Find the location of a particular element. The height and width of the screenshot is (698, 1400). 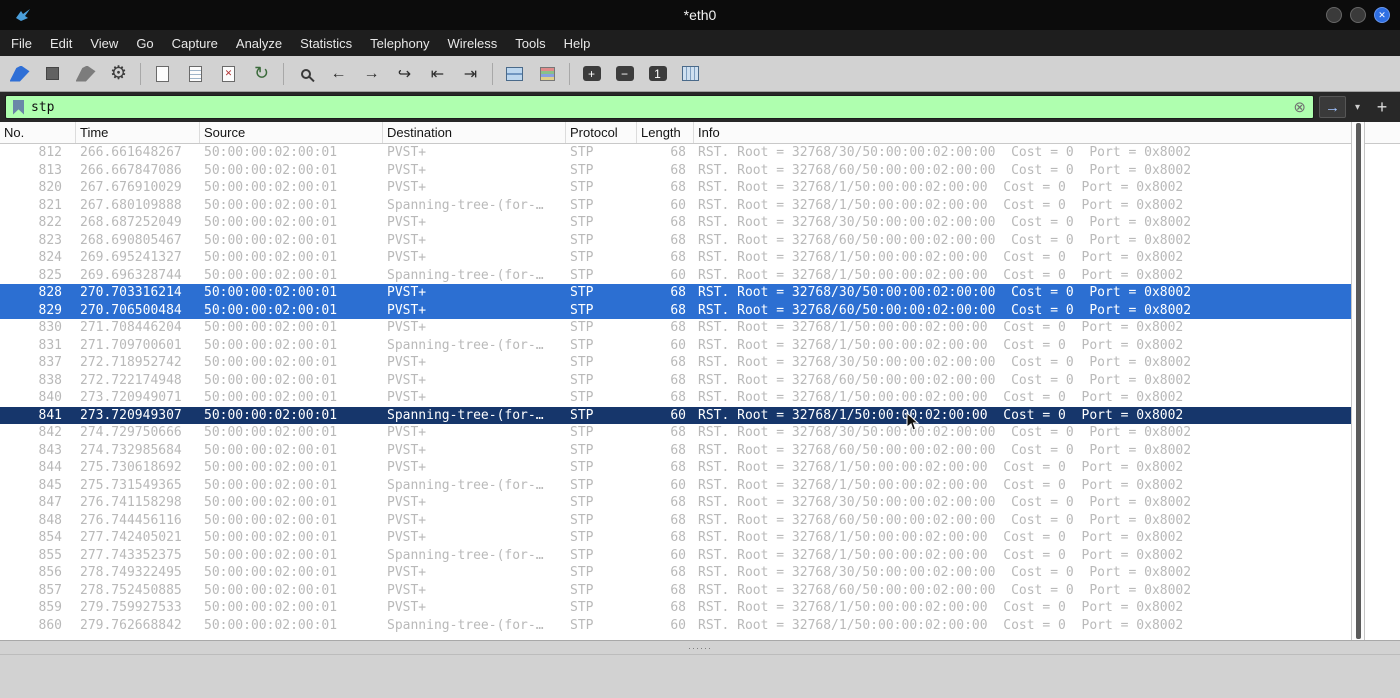

go-back-button: ← is located at coordinates (338, 74).